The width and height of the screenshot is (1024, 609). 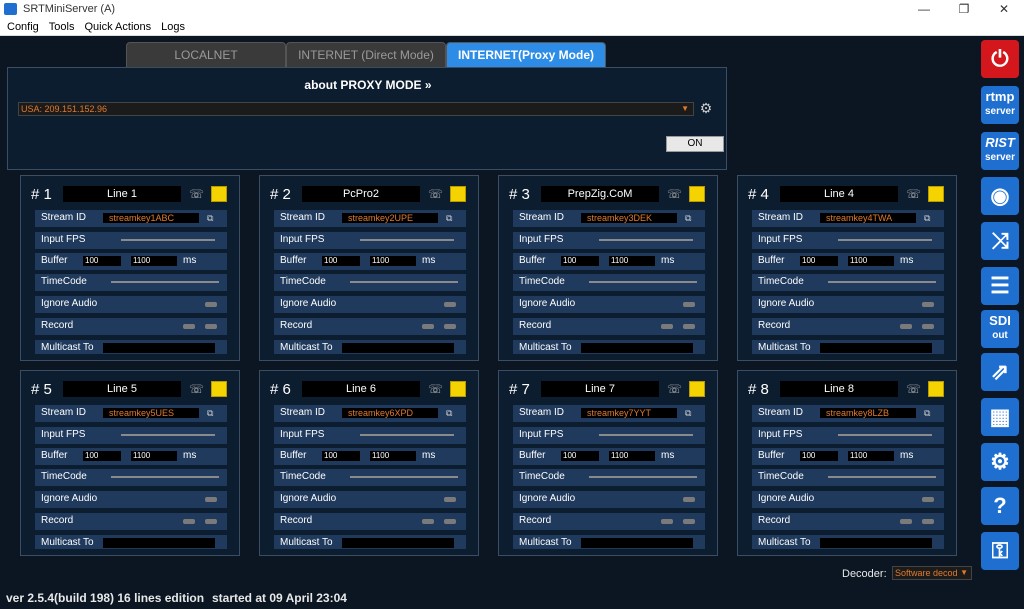 I want to click on proxy-on-button: ON, so click(x=695, y=144).